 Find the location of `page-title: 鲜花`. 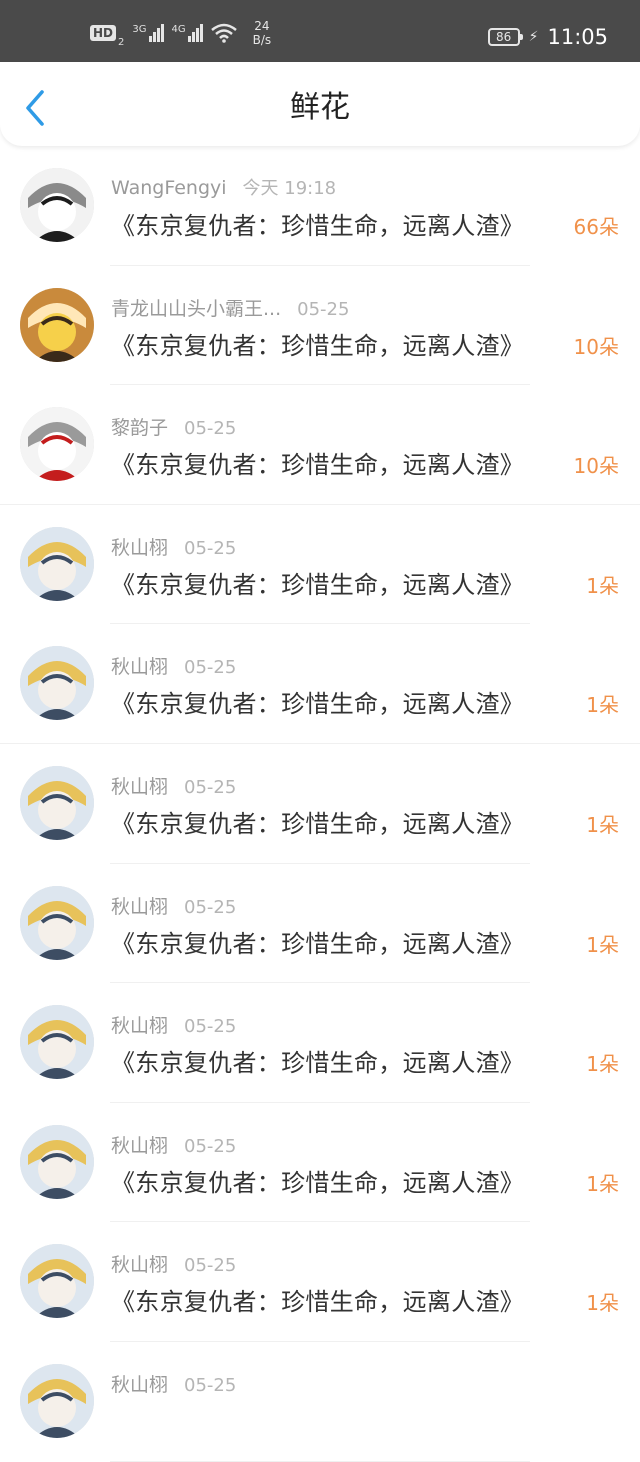

page-title: 鲜花 is located at coordinates (320, 107).